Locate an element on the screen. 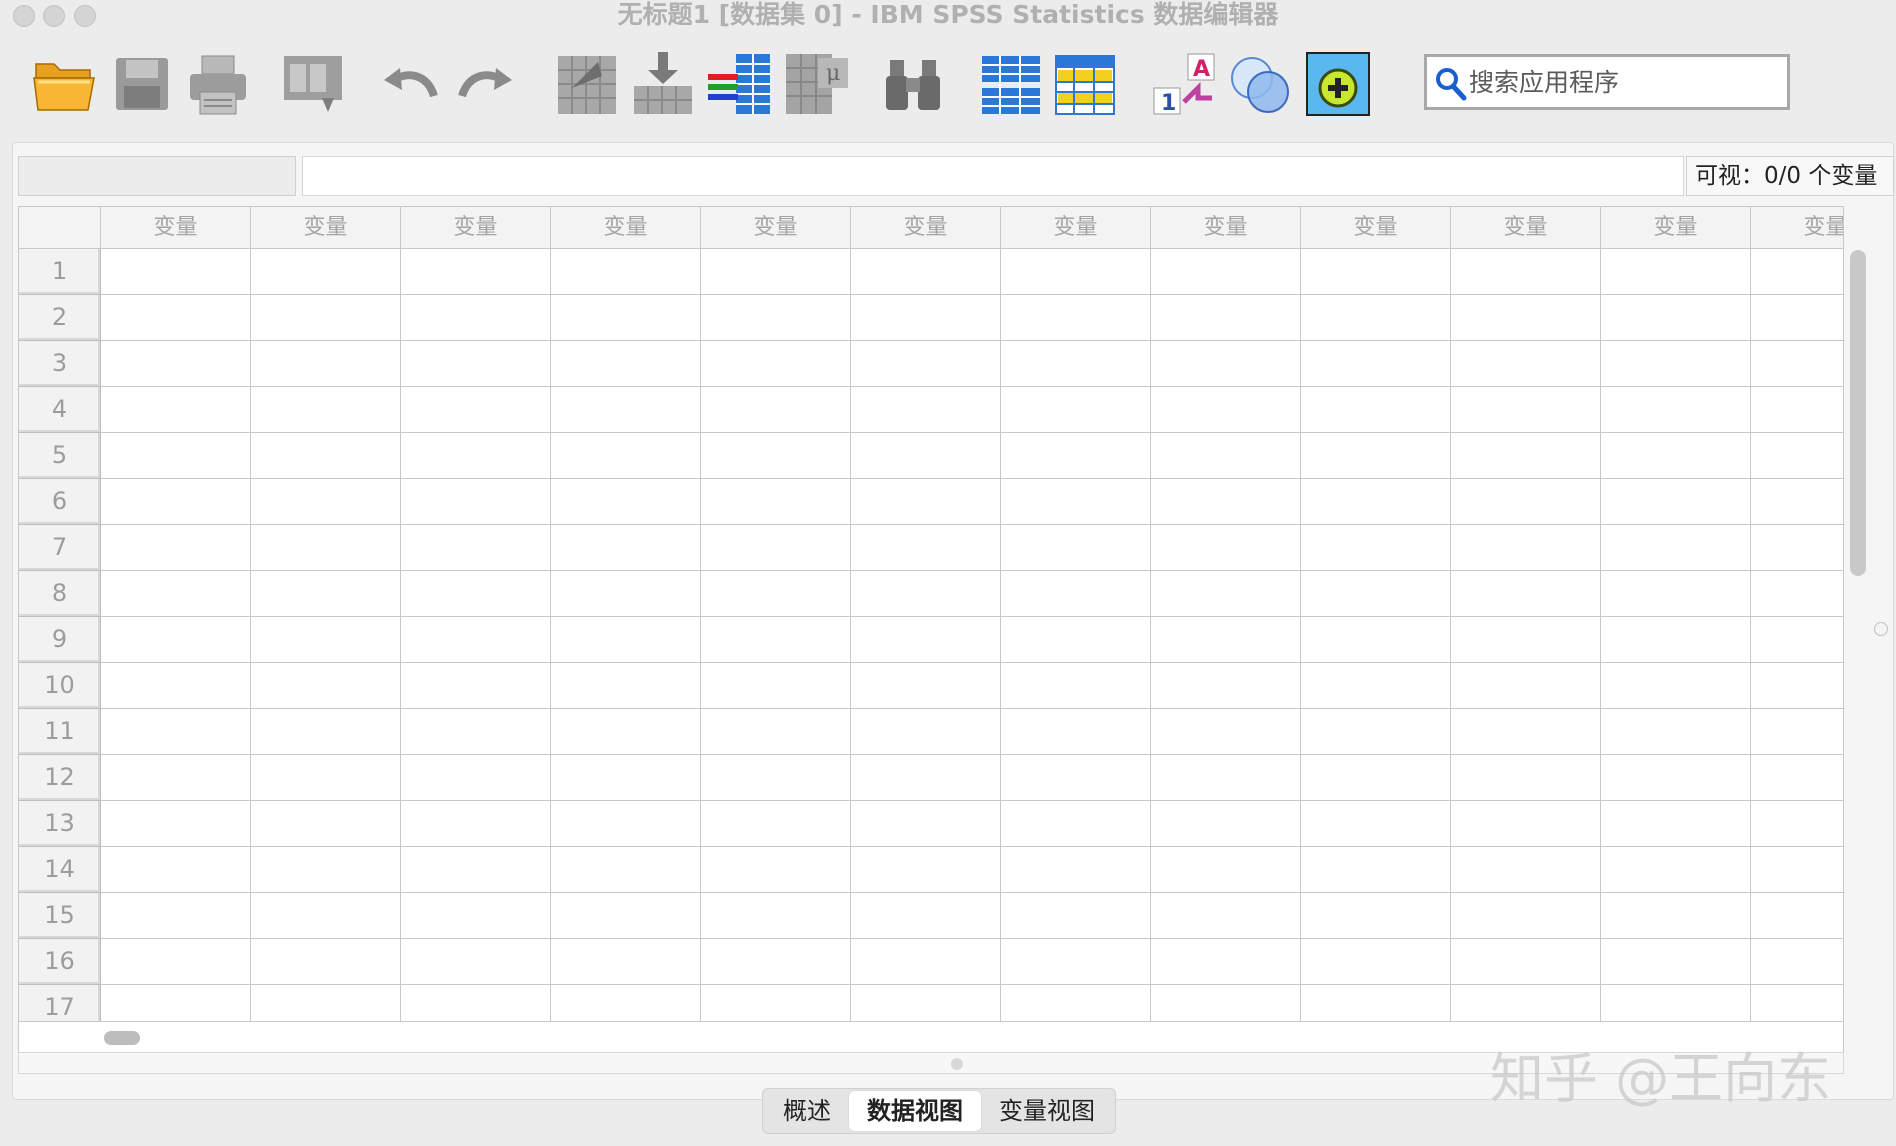  descriptives-button: μ is located at coordinates (817, 85).